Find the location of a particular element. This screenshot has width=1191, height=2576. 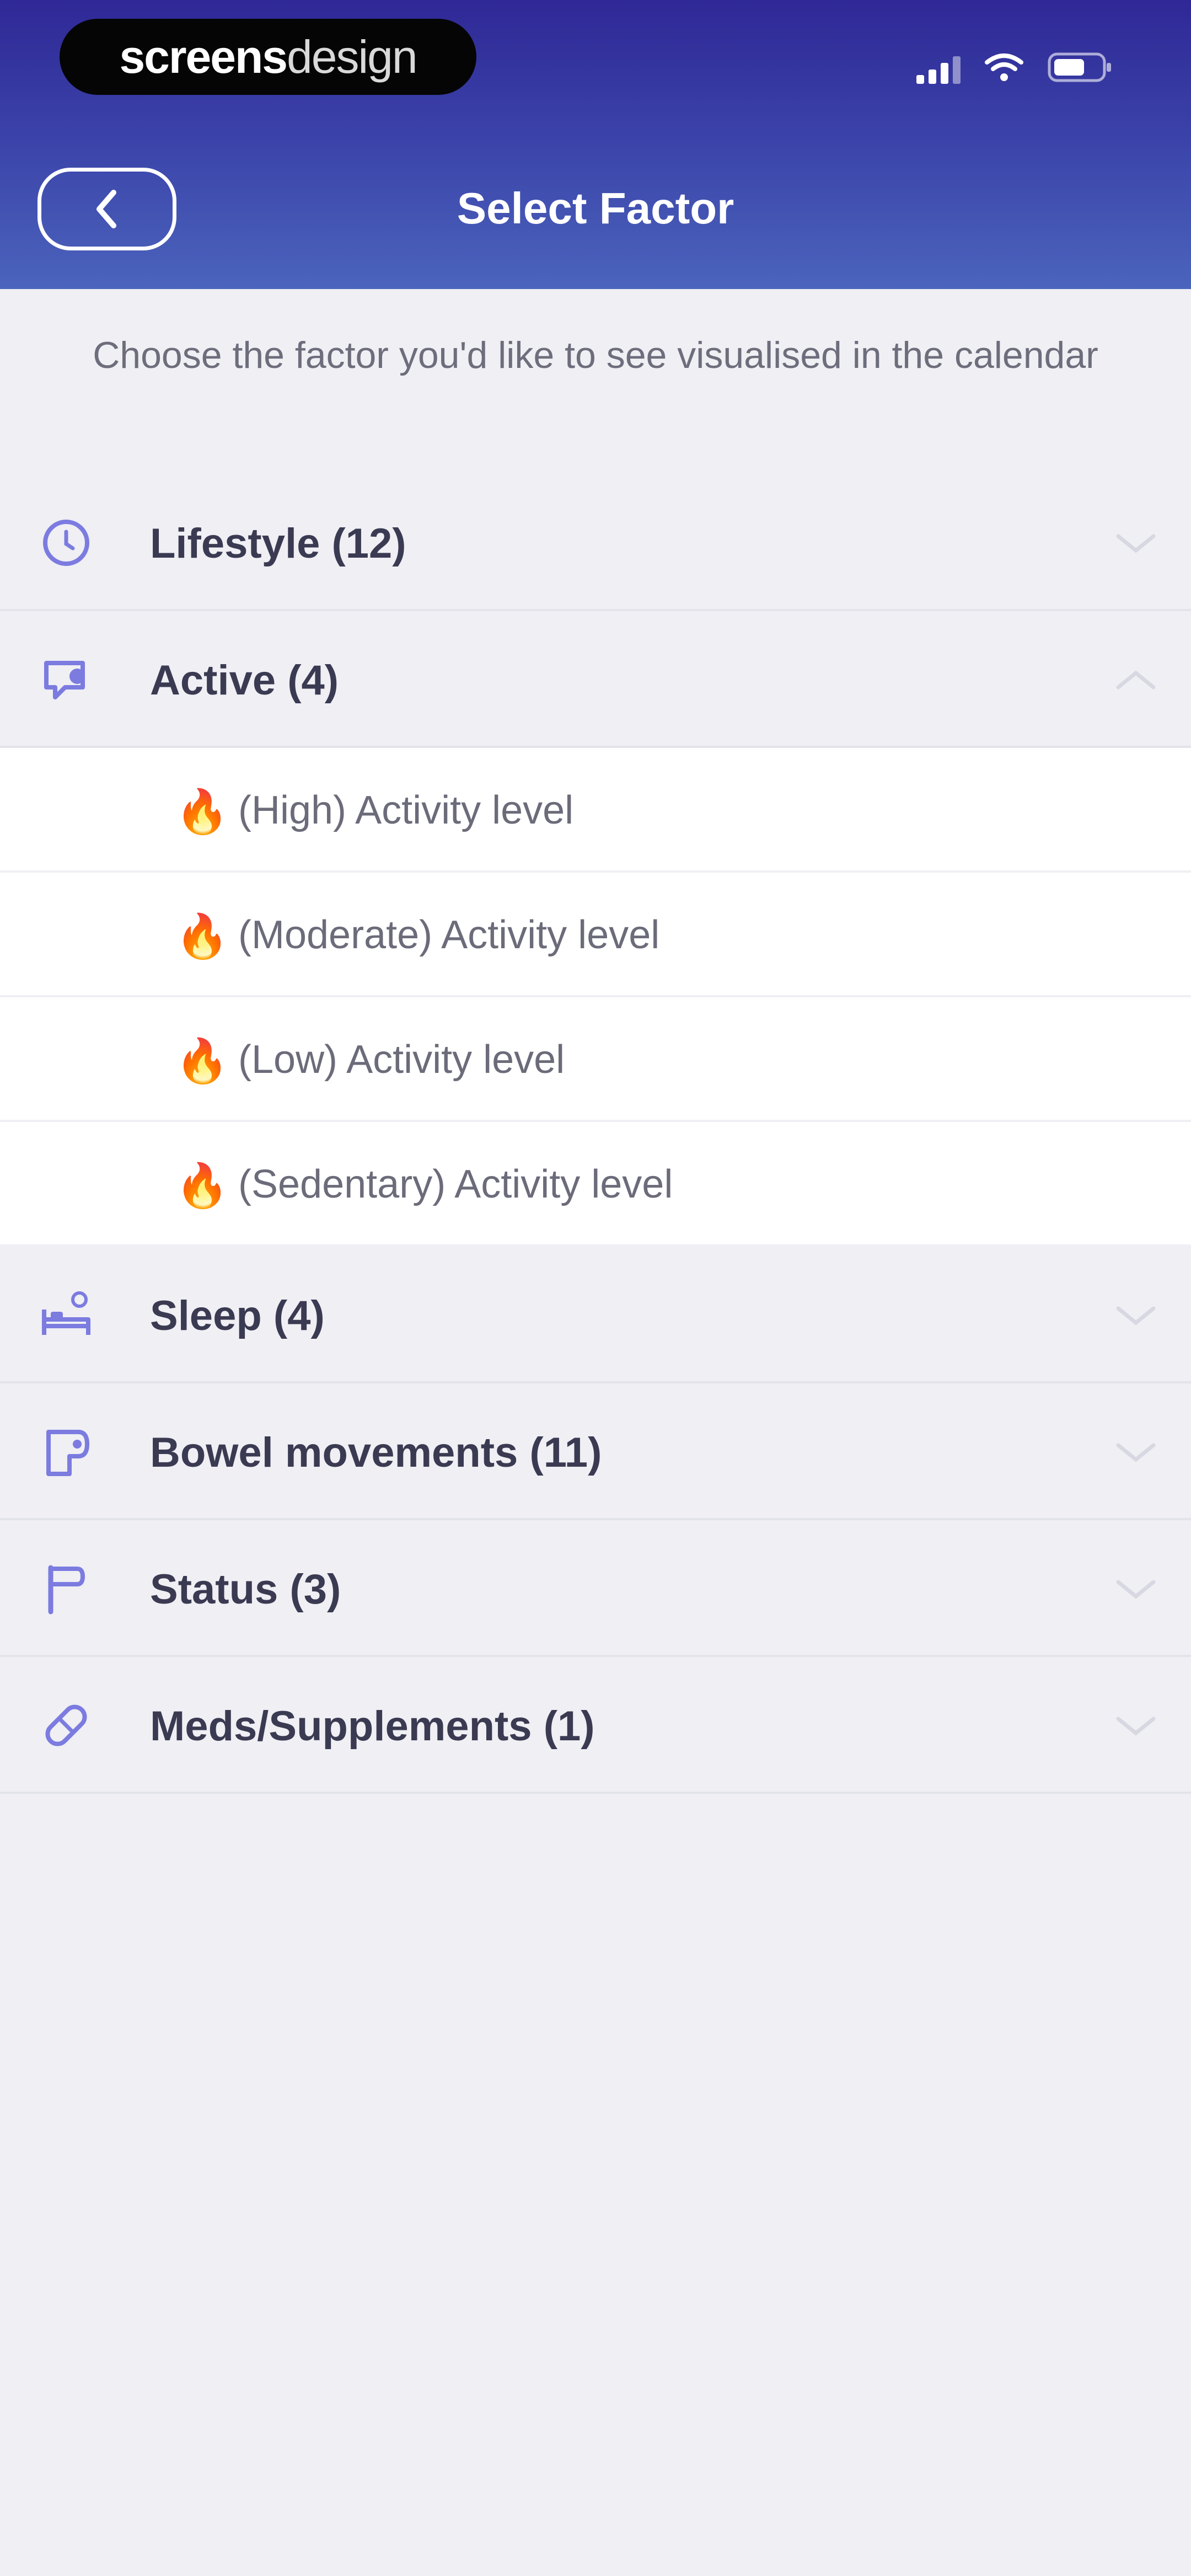

clock-icon is located at coordinates (66, 543).